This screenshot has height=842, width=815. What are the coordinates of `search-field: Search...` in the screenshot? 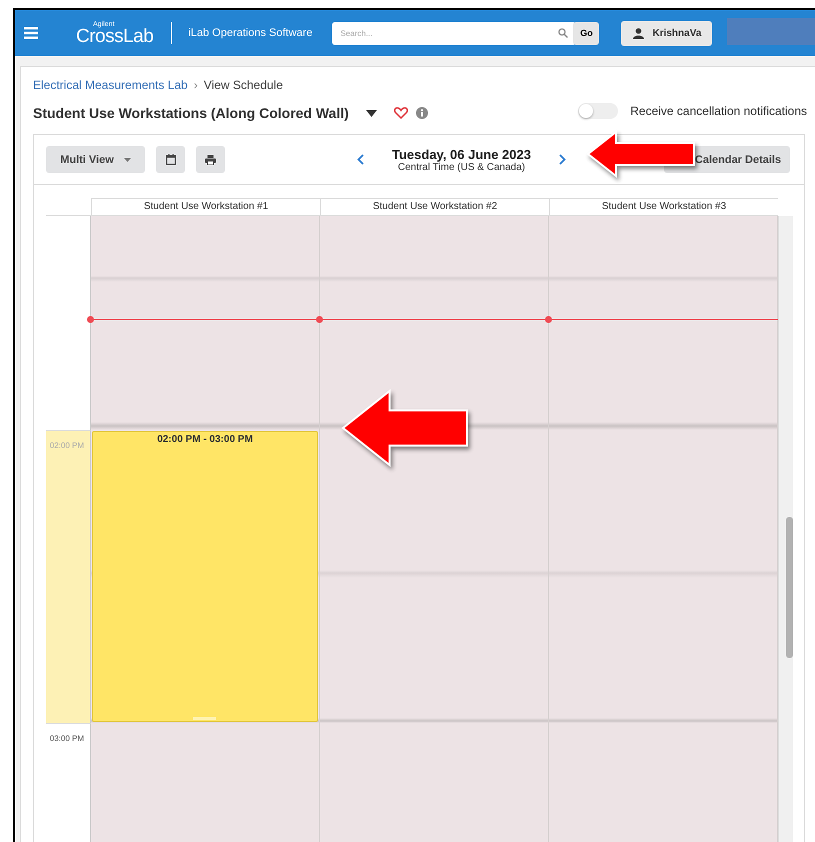 It's located at (454, 33).